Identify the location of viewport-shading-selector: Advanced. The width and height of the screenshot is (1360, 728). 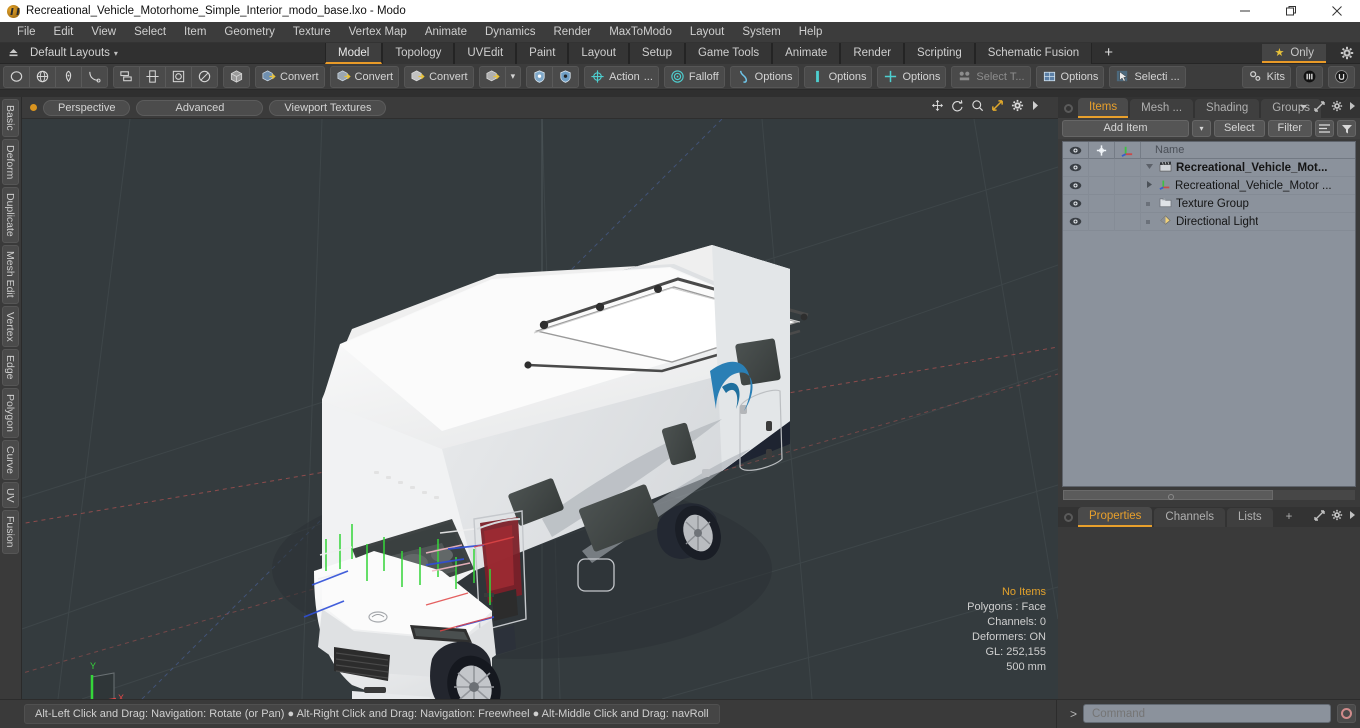
(200, 107).